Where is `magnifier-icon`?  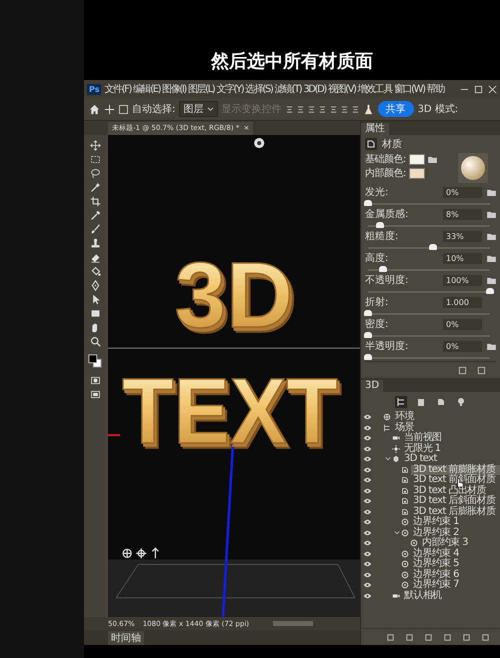
magnifier-icon is located at coordinates (95, 341).